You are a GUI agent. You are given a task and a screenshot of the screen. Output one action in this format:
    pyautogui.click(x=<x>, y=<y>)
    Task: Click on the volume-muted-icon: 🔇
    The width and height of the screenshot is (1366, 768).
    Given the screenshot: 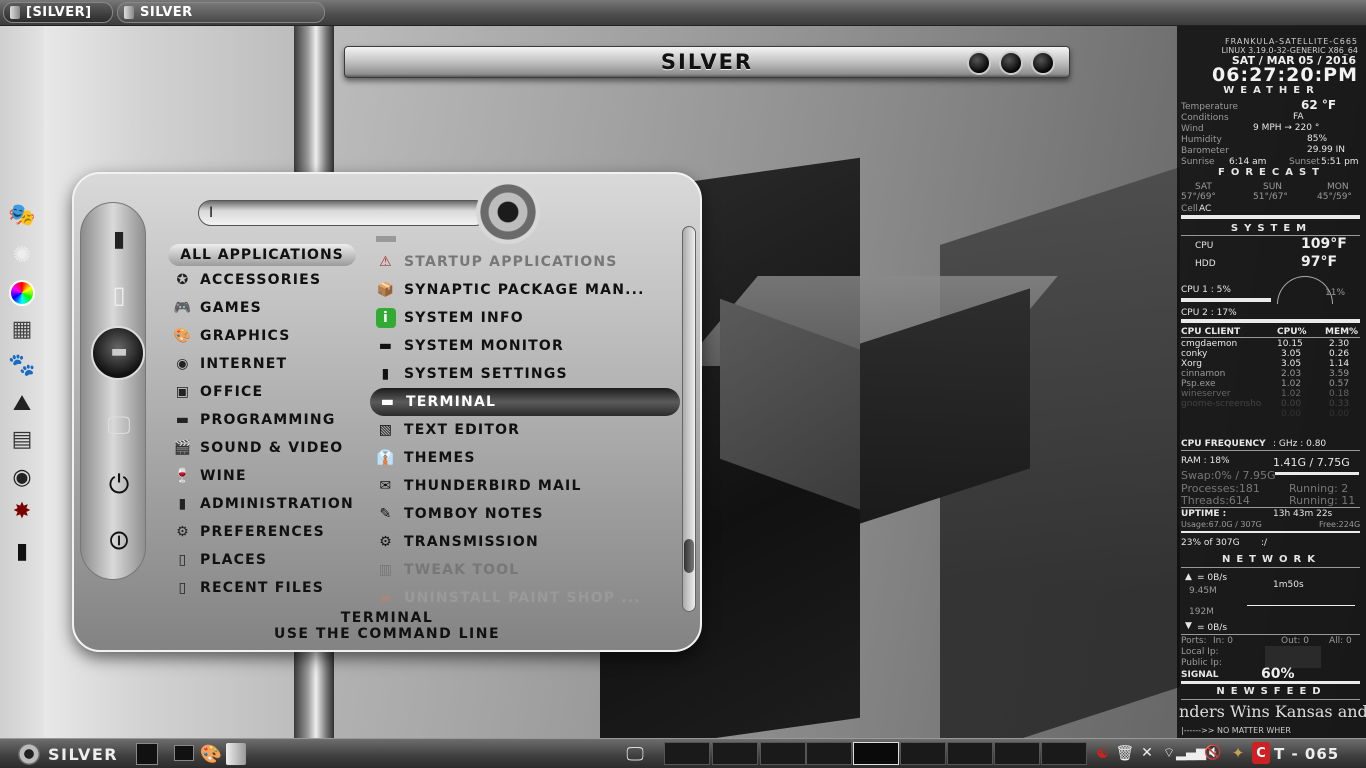 What is the action you would take?
    pyautogui.click(x=1213, y=753)
    